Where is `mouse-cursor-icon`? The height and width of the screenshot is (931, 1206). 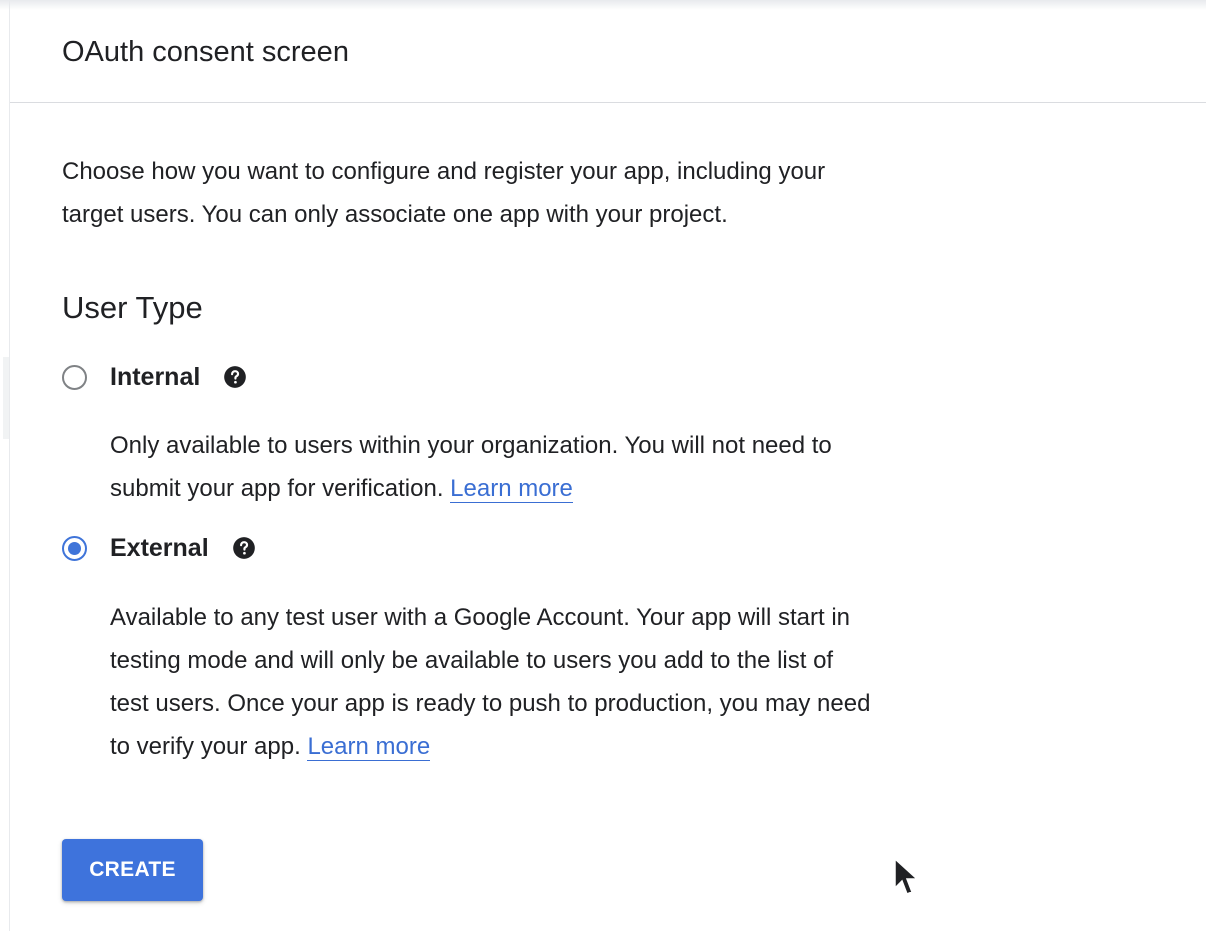
mouse-cursor-icon is located at coordinates (906, 876).